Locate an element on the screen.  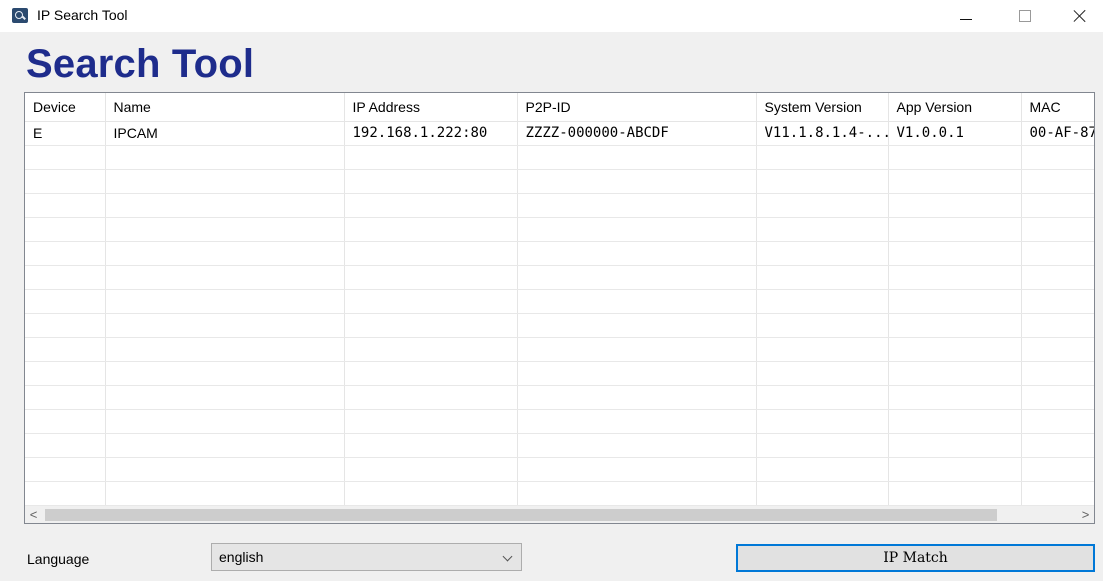
scrollbar-thumb is located at coordinates (521, 515).